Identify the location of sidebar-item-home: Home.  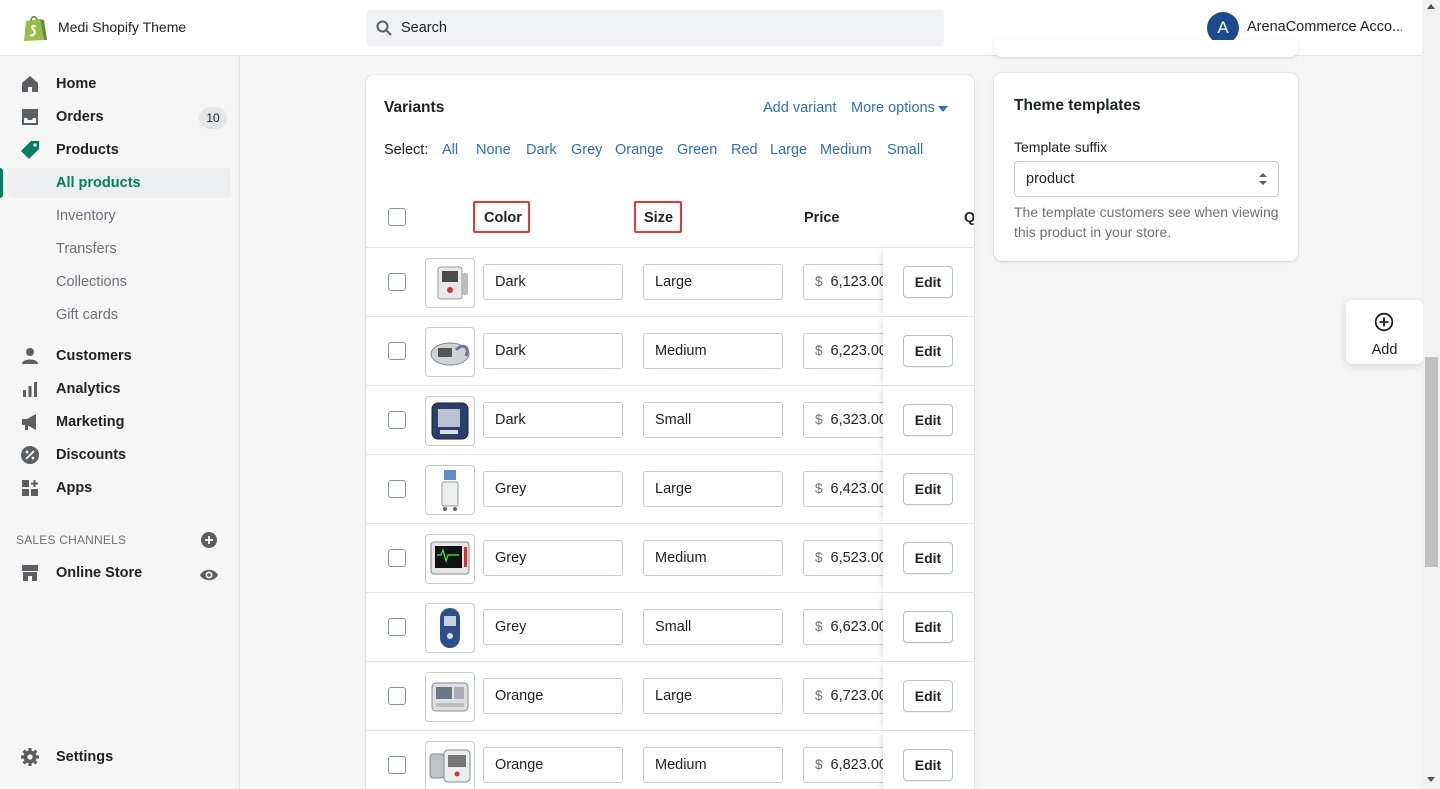
(120, 84).